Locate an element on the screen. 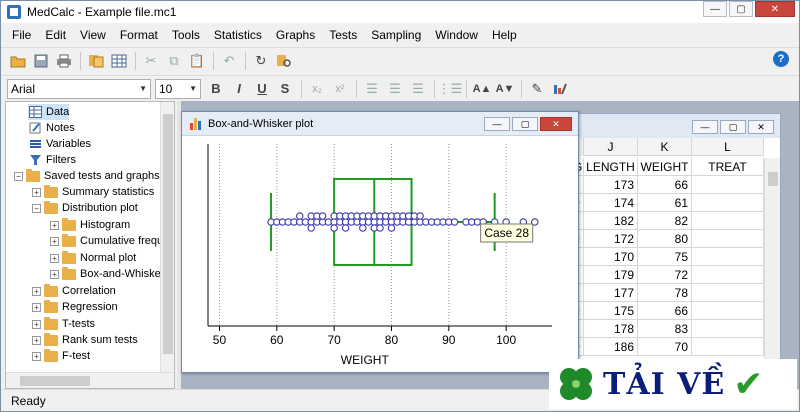  data-cell: 175 is located at coordinates (611, 311).